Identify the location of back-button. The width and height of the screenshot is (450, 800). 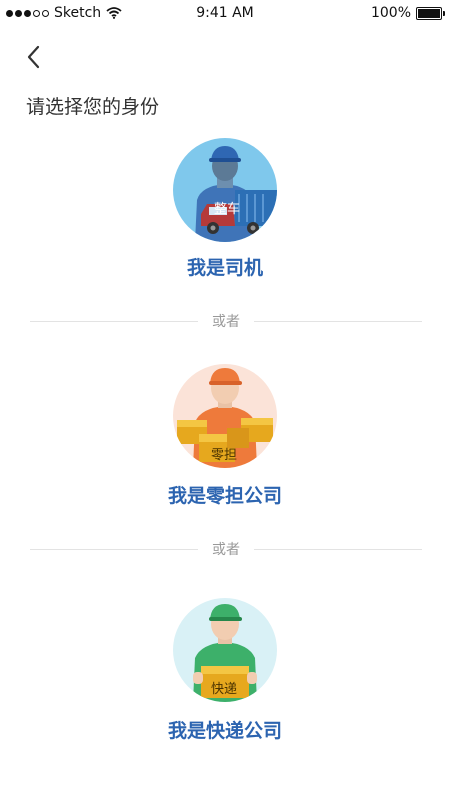
(37, 57).